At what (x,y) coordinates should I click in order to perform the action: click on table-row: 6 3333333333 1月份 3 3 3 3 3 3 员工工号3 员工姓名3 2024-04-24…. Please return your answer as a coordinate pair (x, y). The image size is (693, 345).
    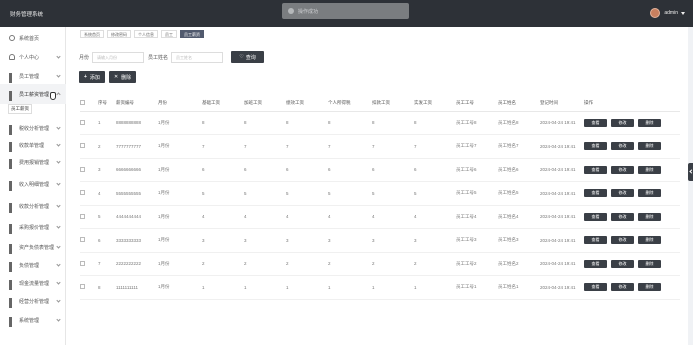
    Looking at the image, I should click on (380, 240).